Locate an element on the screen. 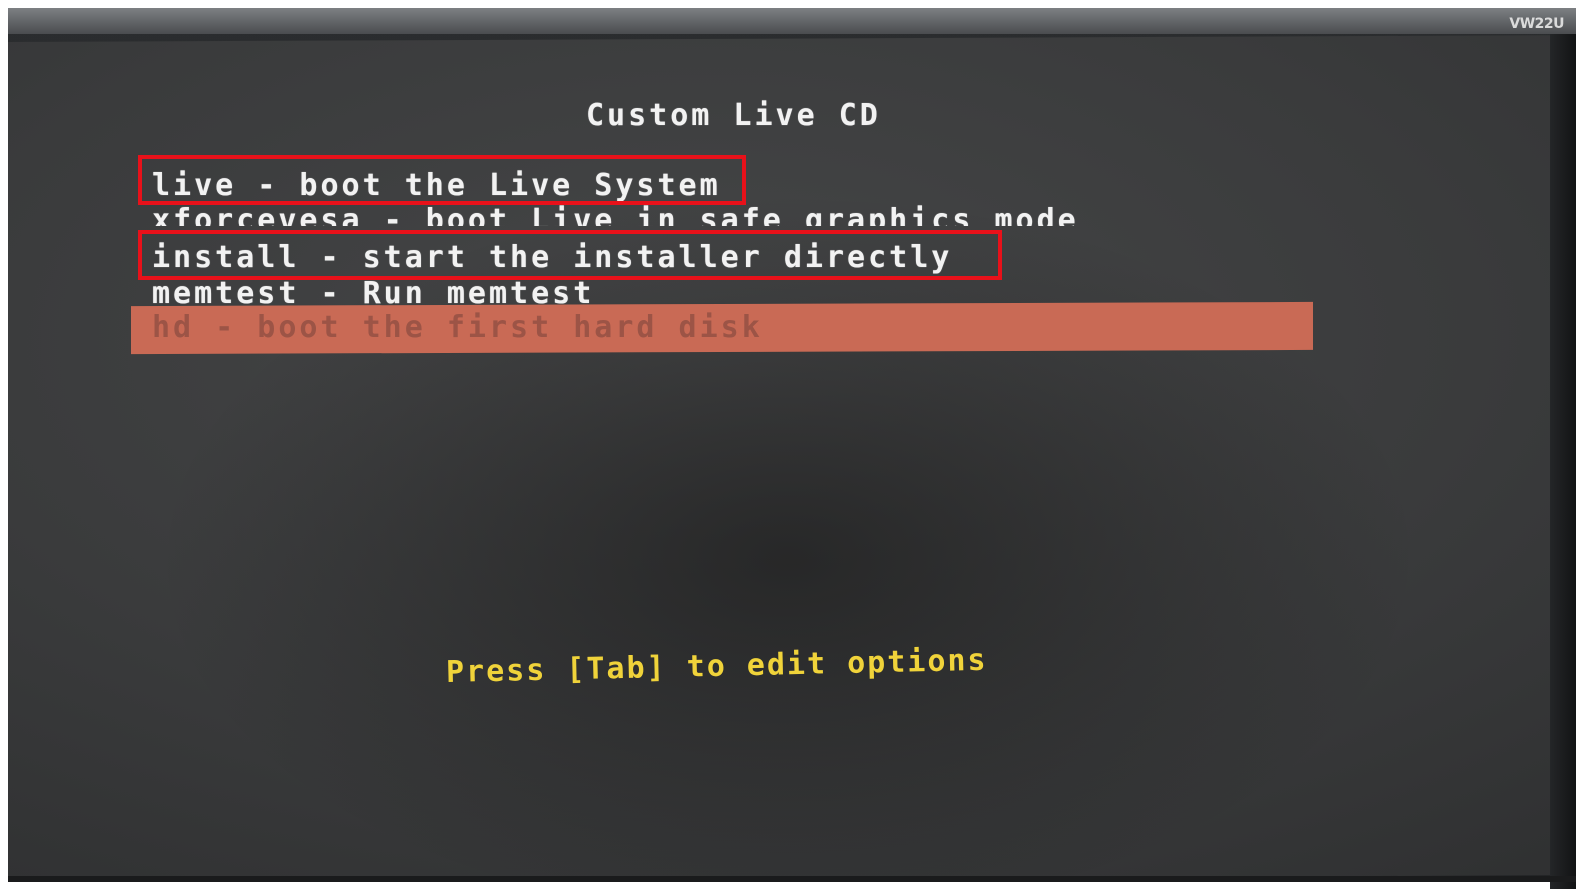 The image size is (1576, 889). boot-menu-title: Custom Live CD is located at coordinates (733, 115).